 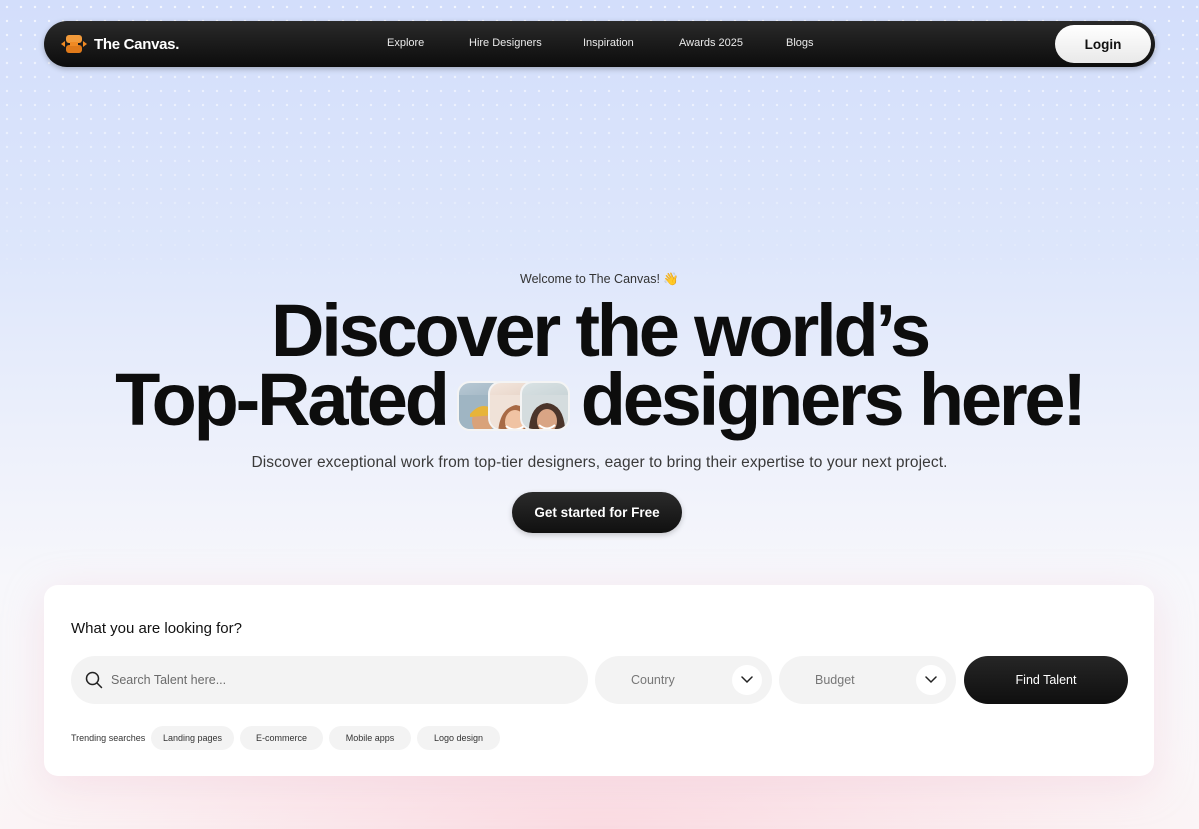 I want to click on login-button: Login, so click(x=1103, y=44).